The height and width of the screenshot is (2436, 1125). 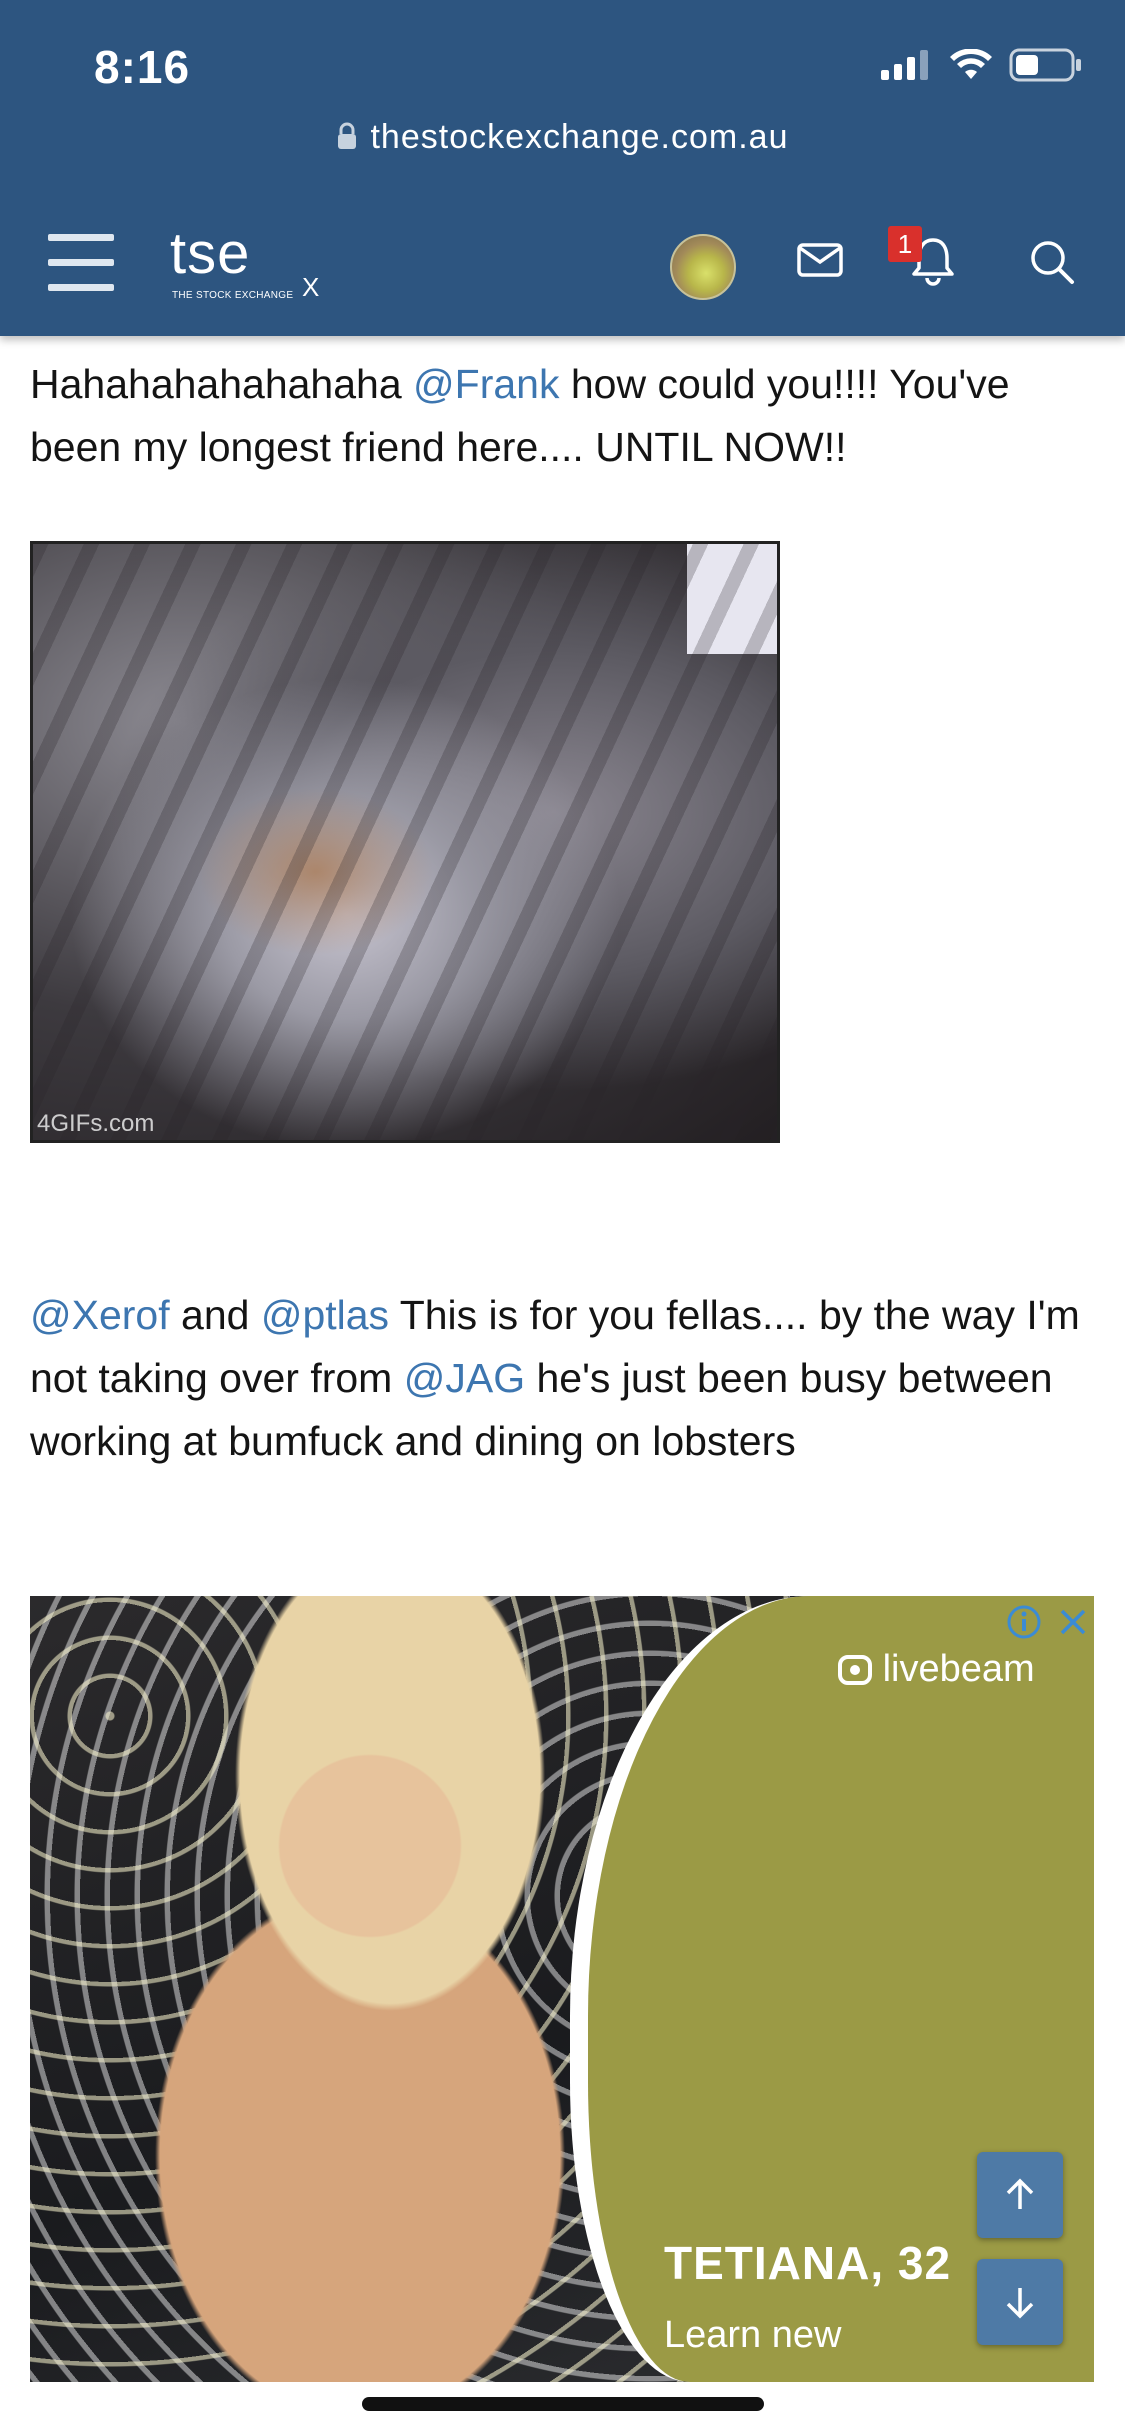 I want to click on ad-info-icon, so click(x=1024, y=1622).